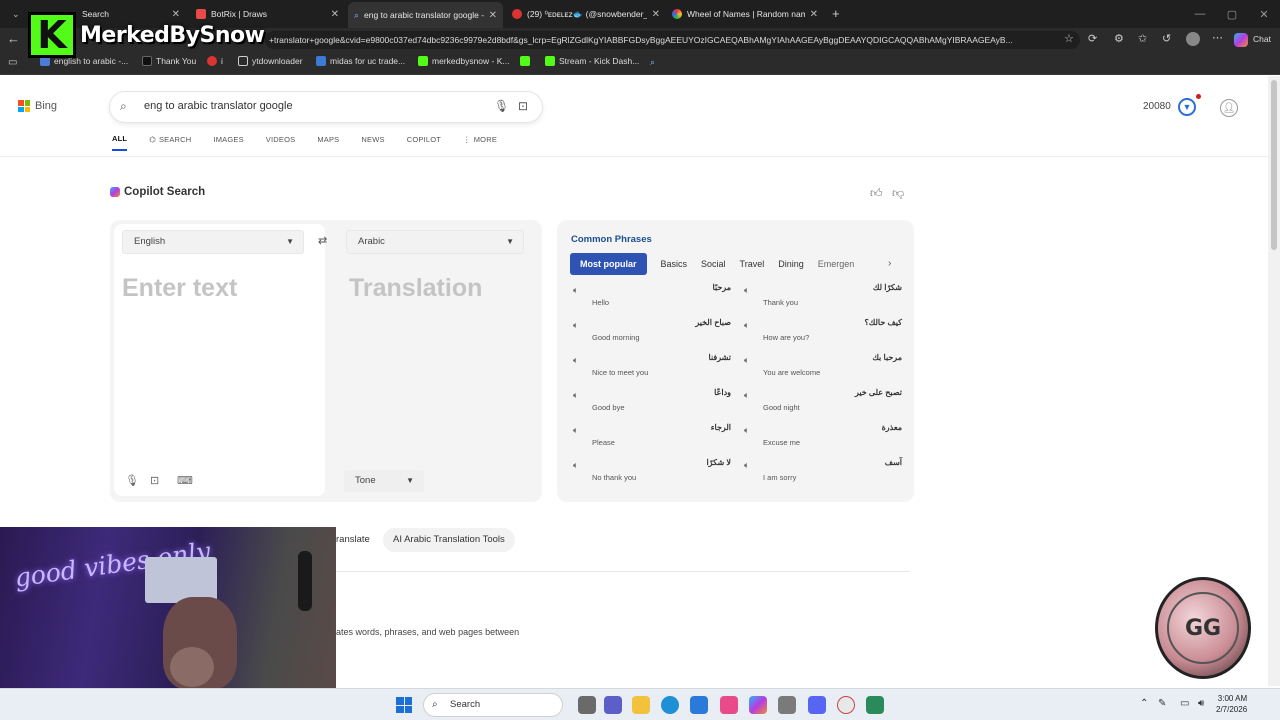 The height and width of the screenshot is (720, 1280). Describe the element at coordinates (449, 540) in the screenshot. I see `related-chip: AI Arabic Translation Tools` at that location.